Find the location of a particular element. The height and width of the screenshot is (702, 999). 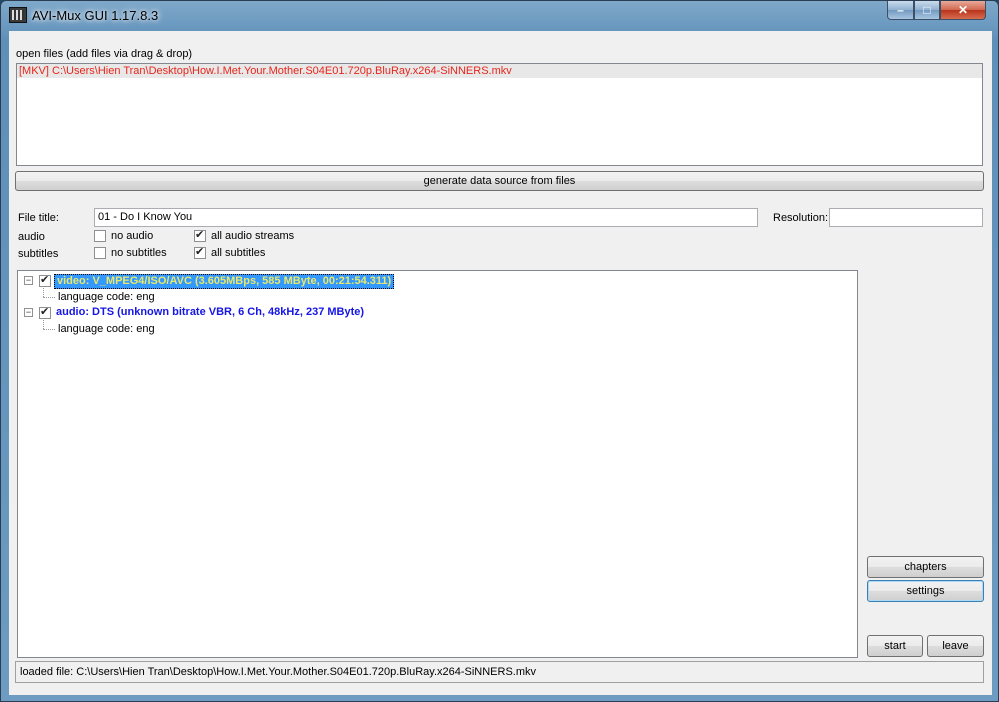

file-title-label: File title: is located at coordinates (38, 218).